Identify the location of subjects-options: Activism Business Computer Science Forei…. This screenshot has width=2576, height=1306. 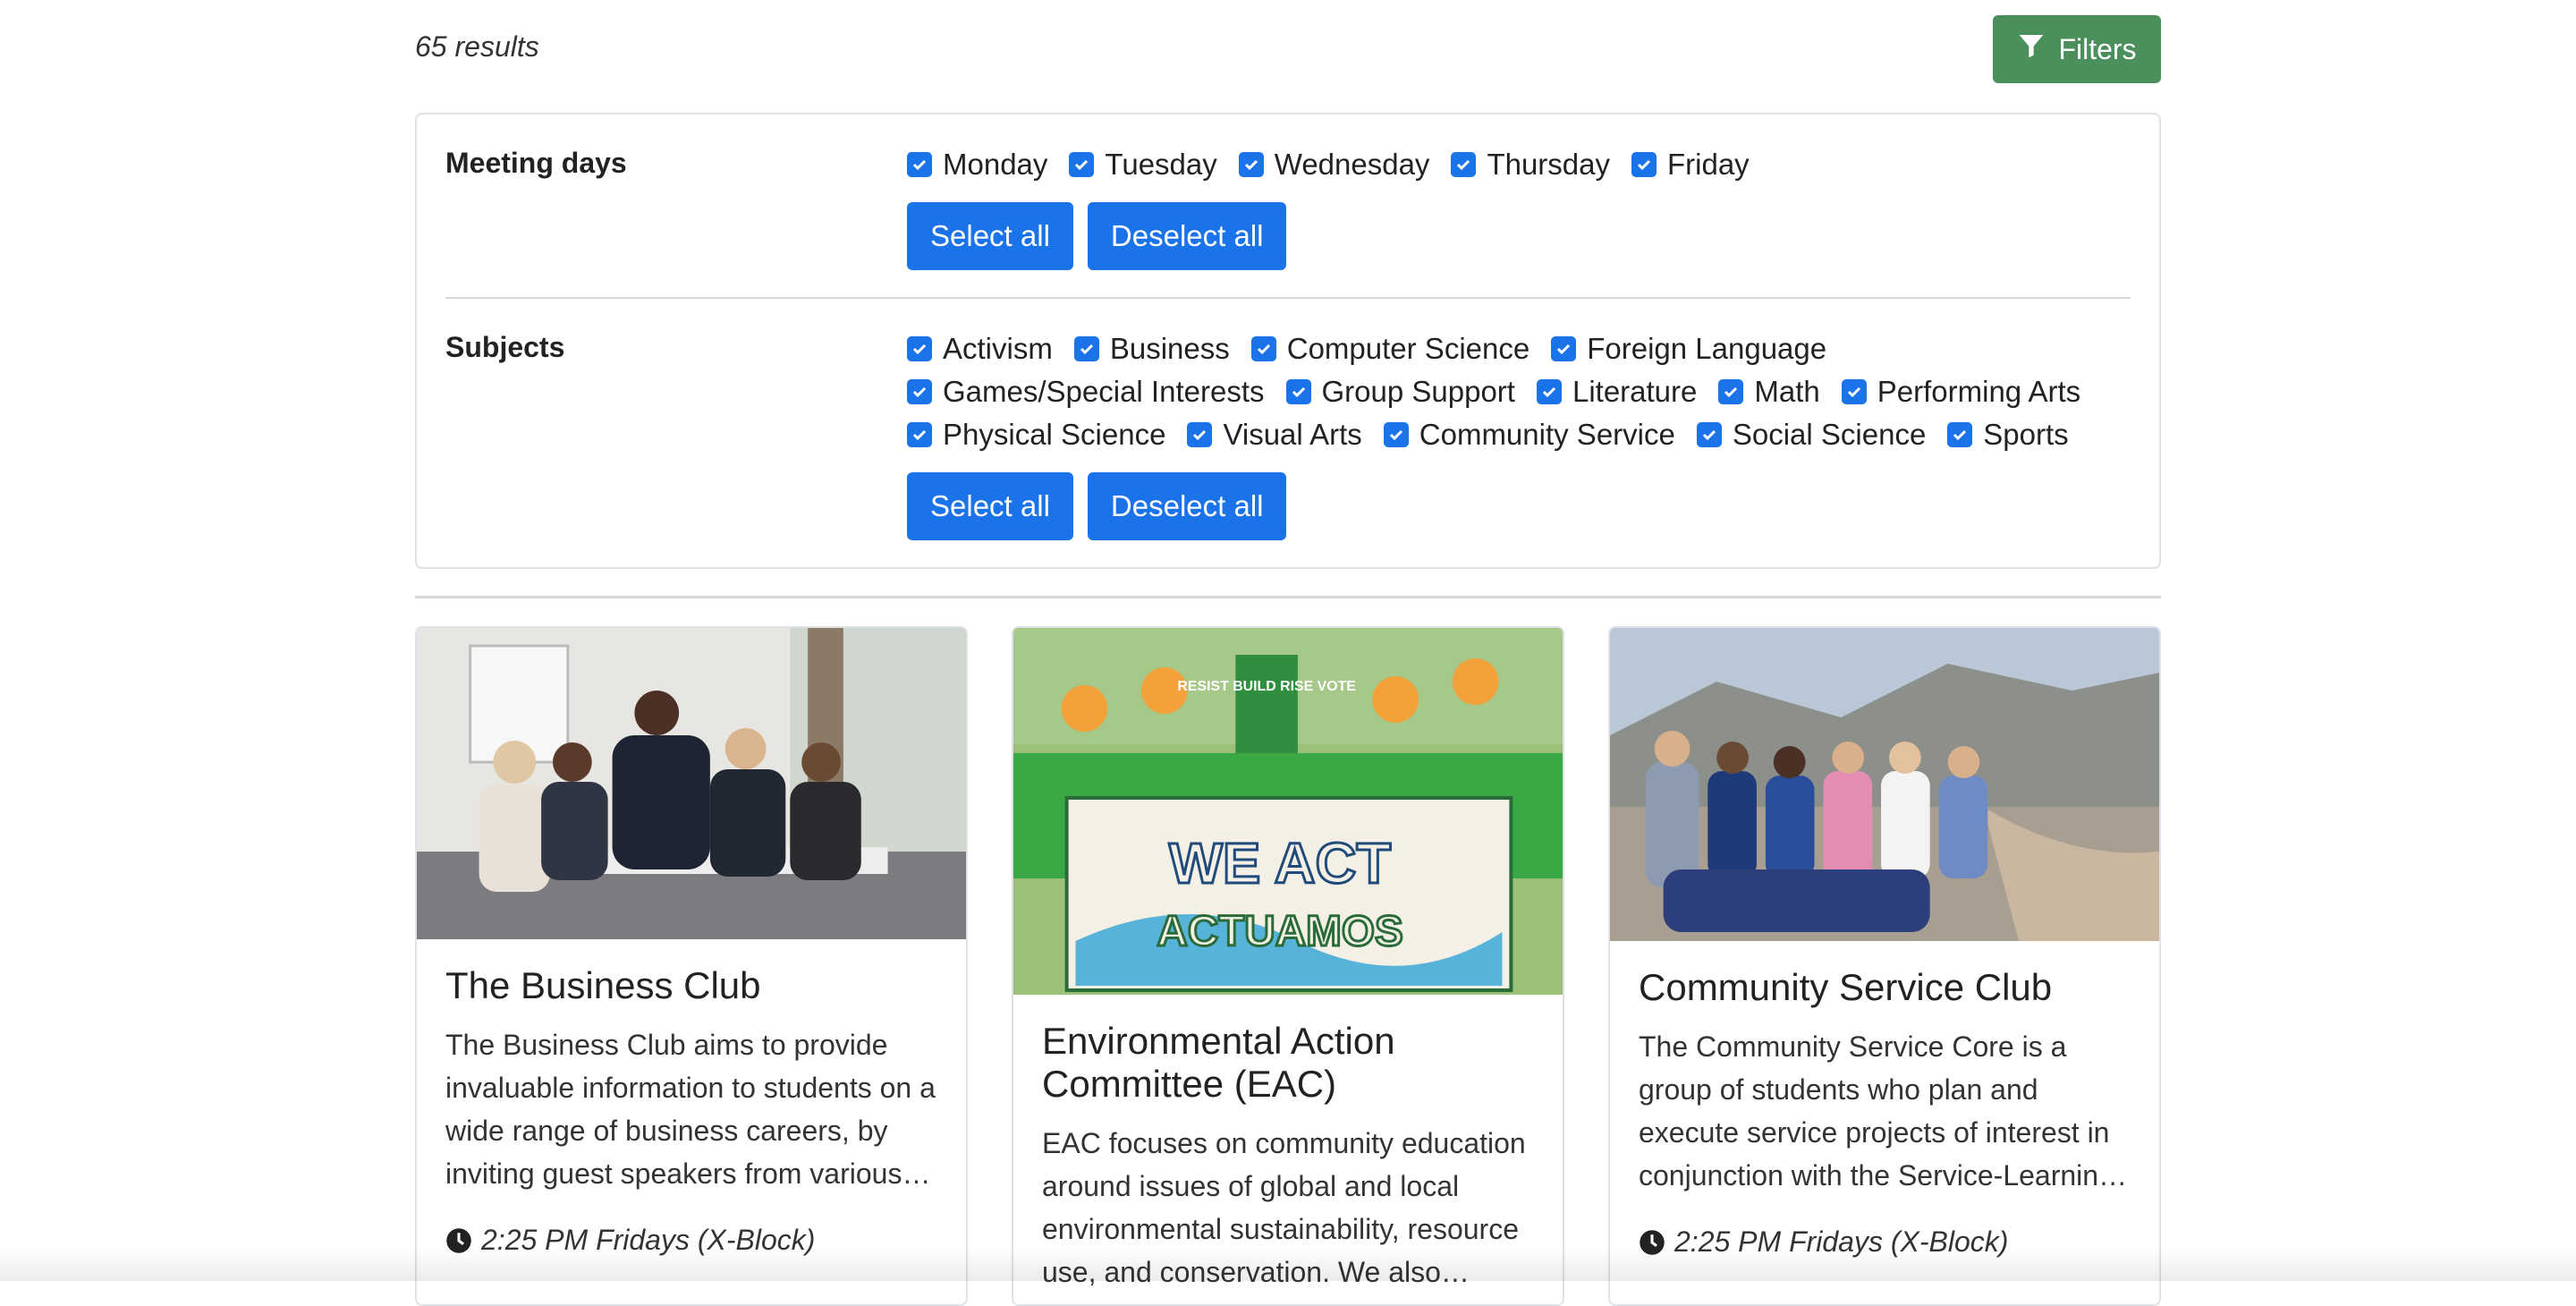
(1519, 433).